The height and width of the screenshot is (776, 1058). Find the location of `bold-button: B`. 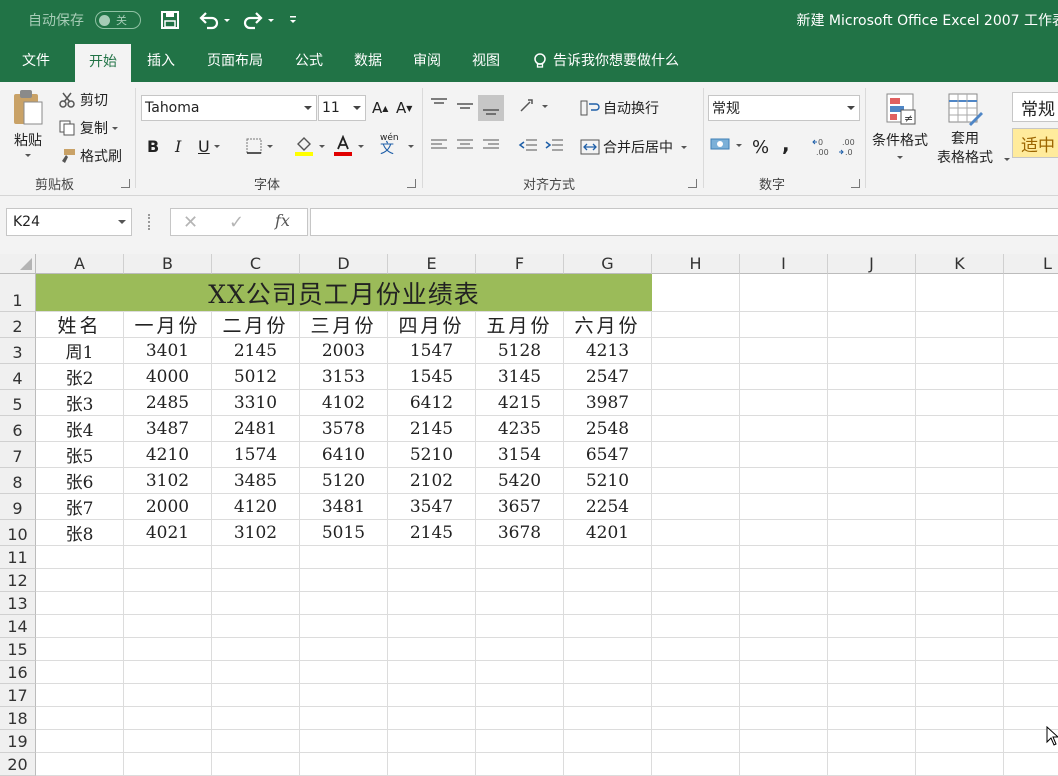

bold-button: B is located at coordinates (153, 146).